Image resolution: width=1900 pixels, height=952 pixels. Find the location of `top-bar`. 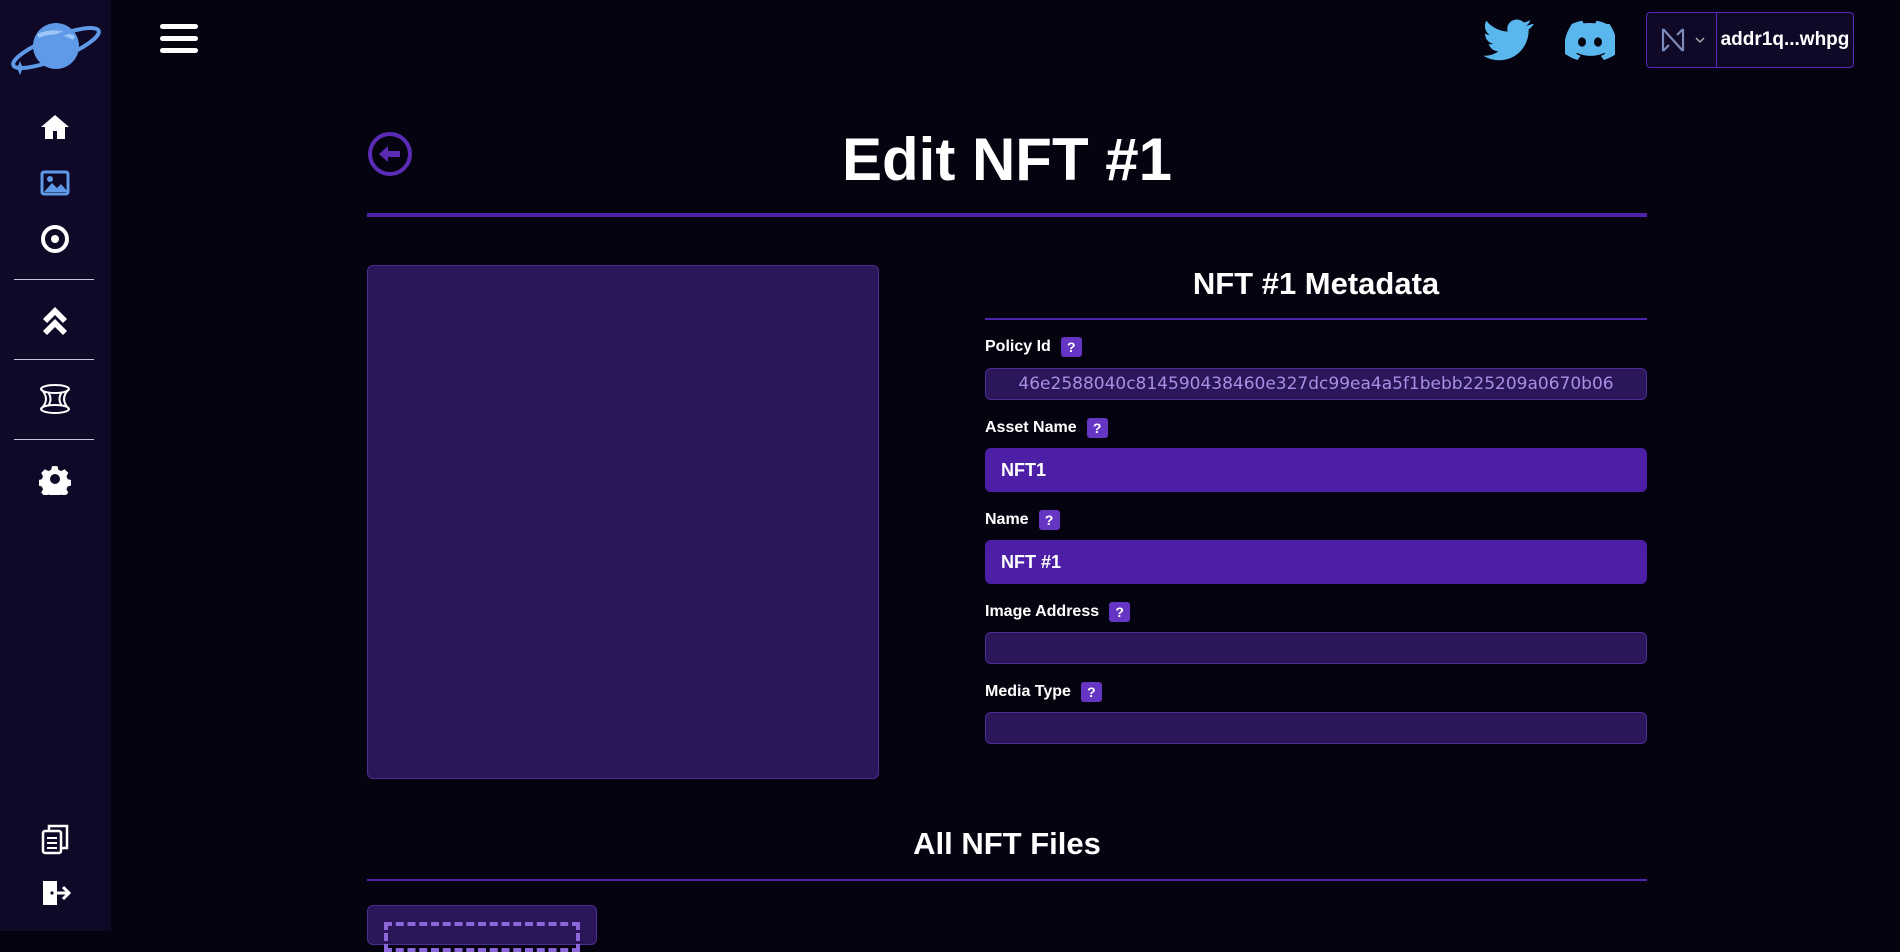

top-bar is located at coordinates (1005, 42).